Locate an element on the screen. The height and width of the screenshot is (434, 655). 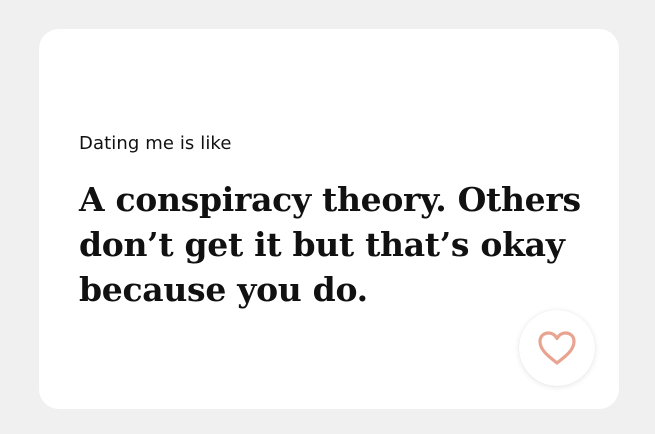
like-button is located at coordinates (557, 348).